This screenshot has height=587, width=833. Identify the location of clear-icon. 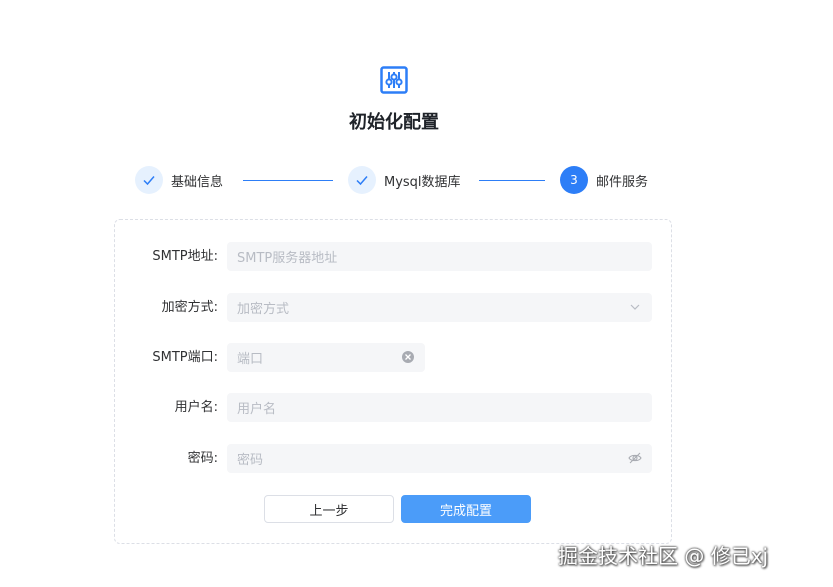
(408, 357).